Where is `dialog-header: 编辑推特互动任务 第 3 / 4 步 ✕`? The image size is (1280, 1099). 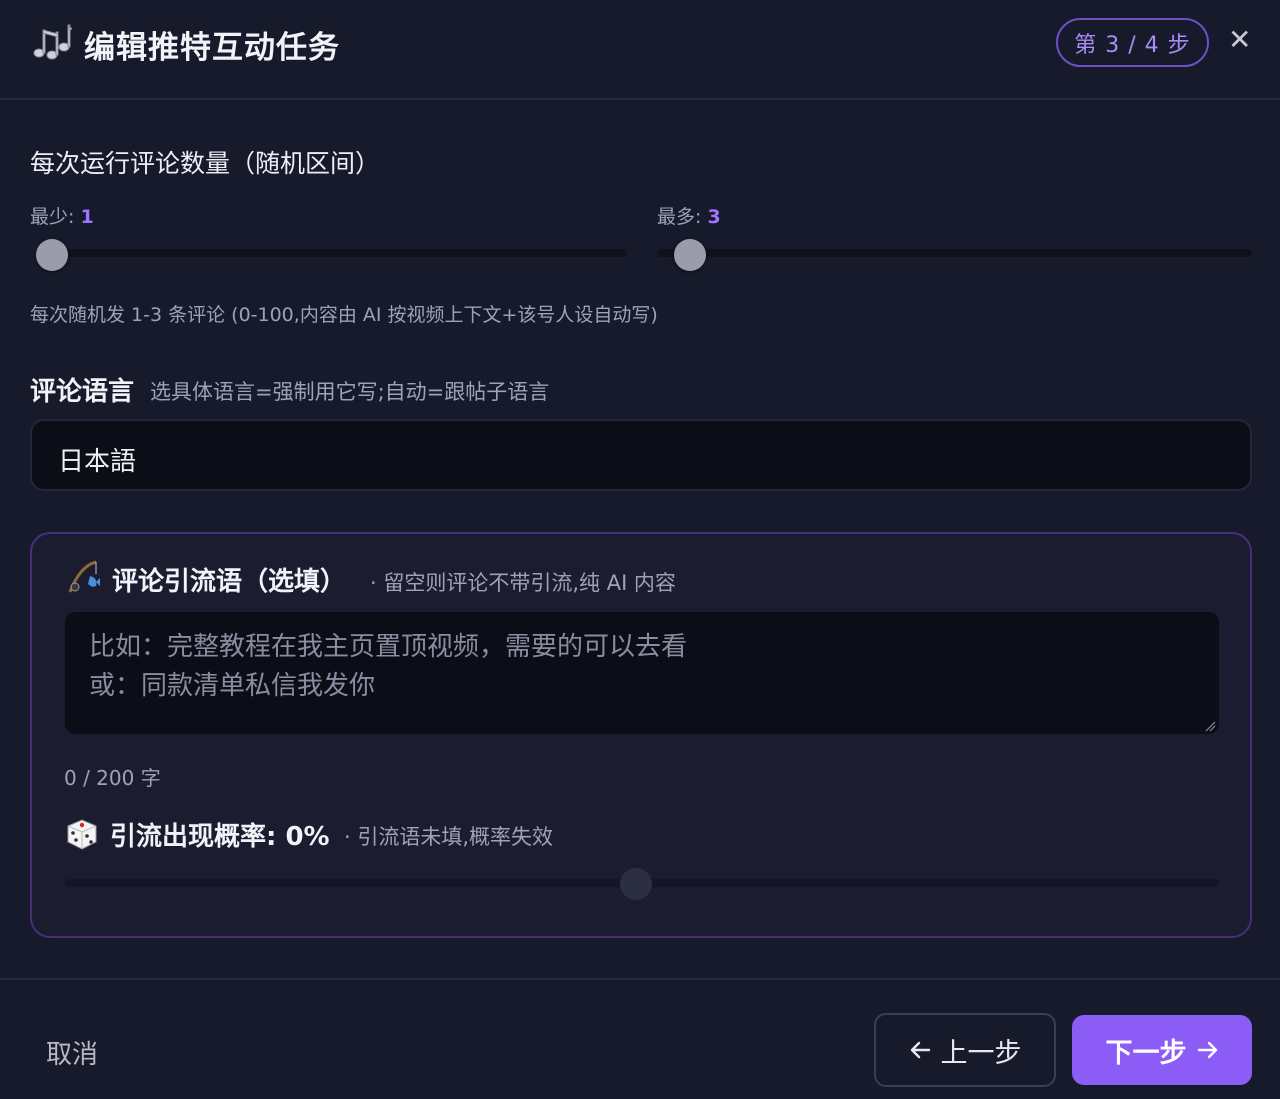 dialog-header: 编辑推特互动任务 第 3 / 4 步 ✕ is located at coordinates (640, 50).